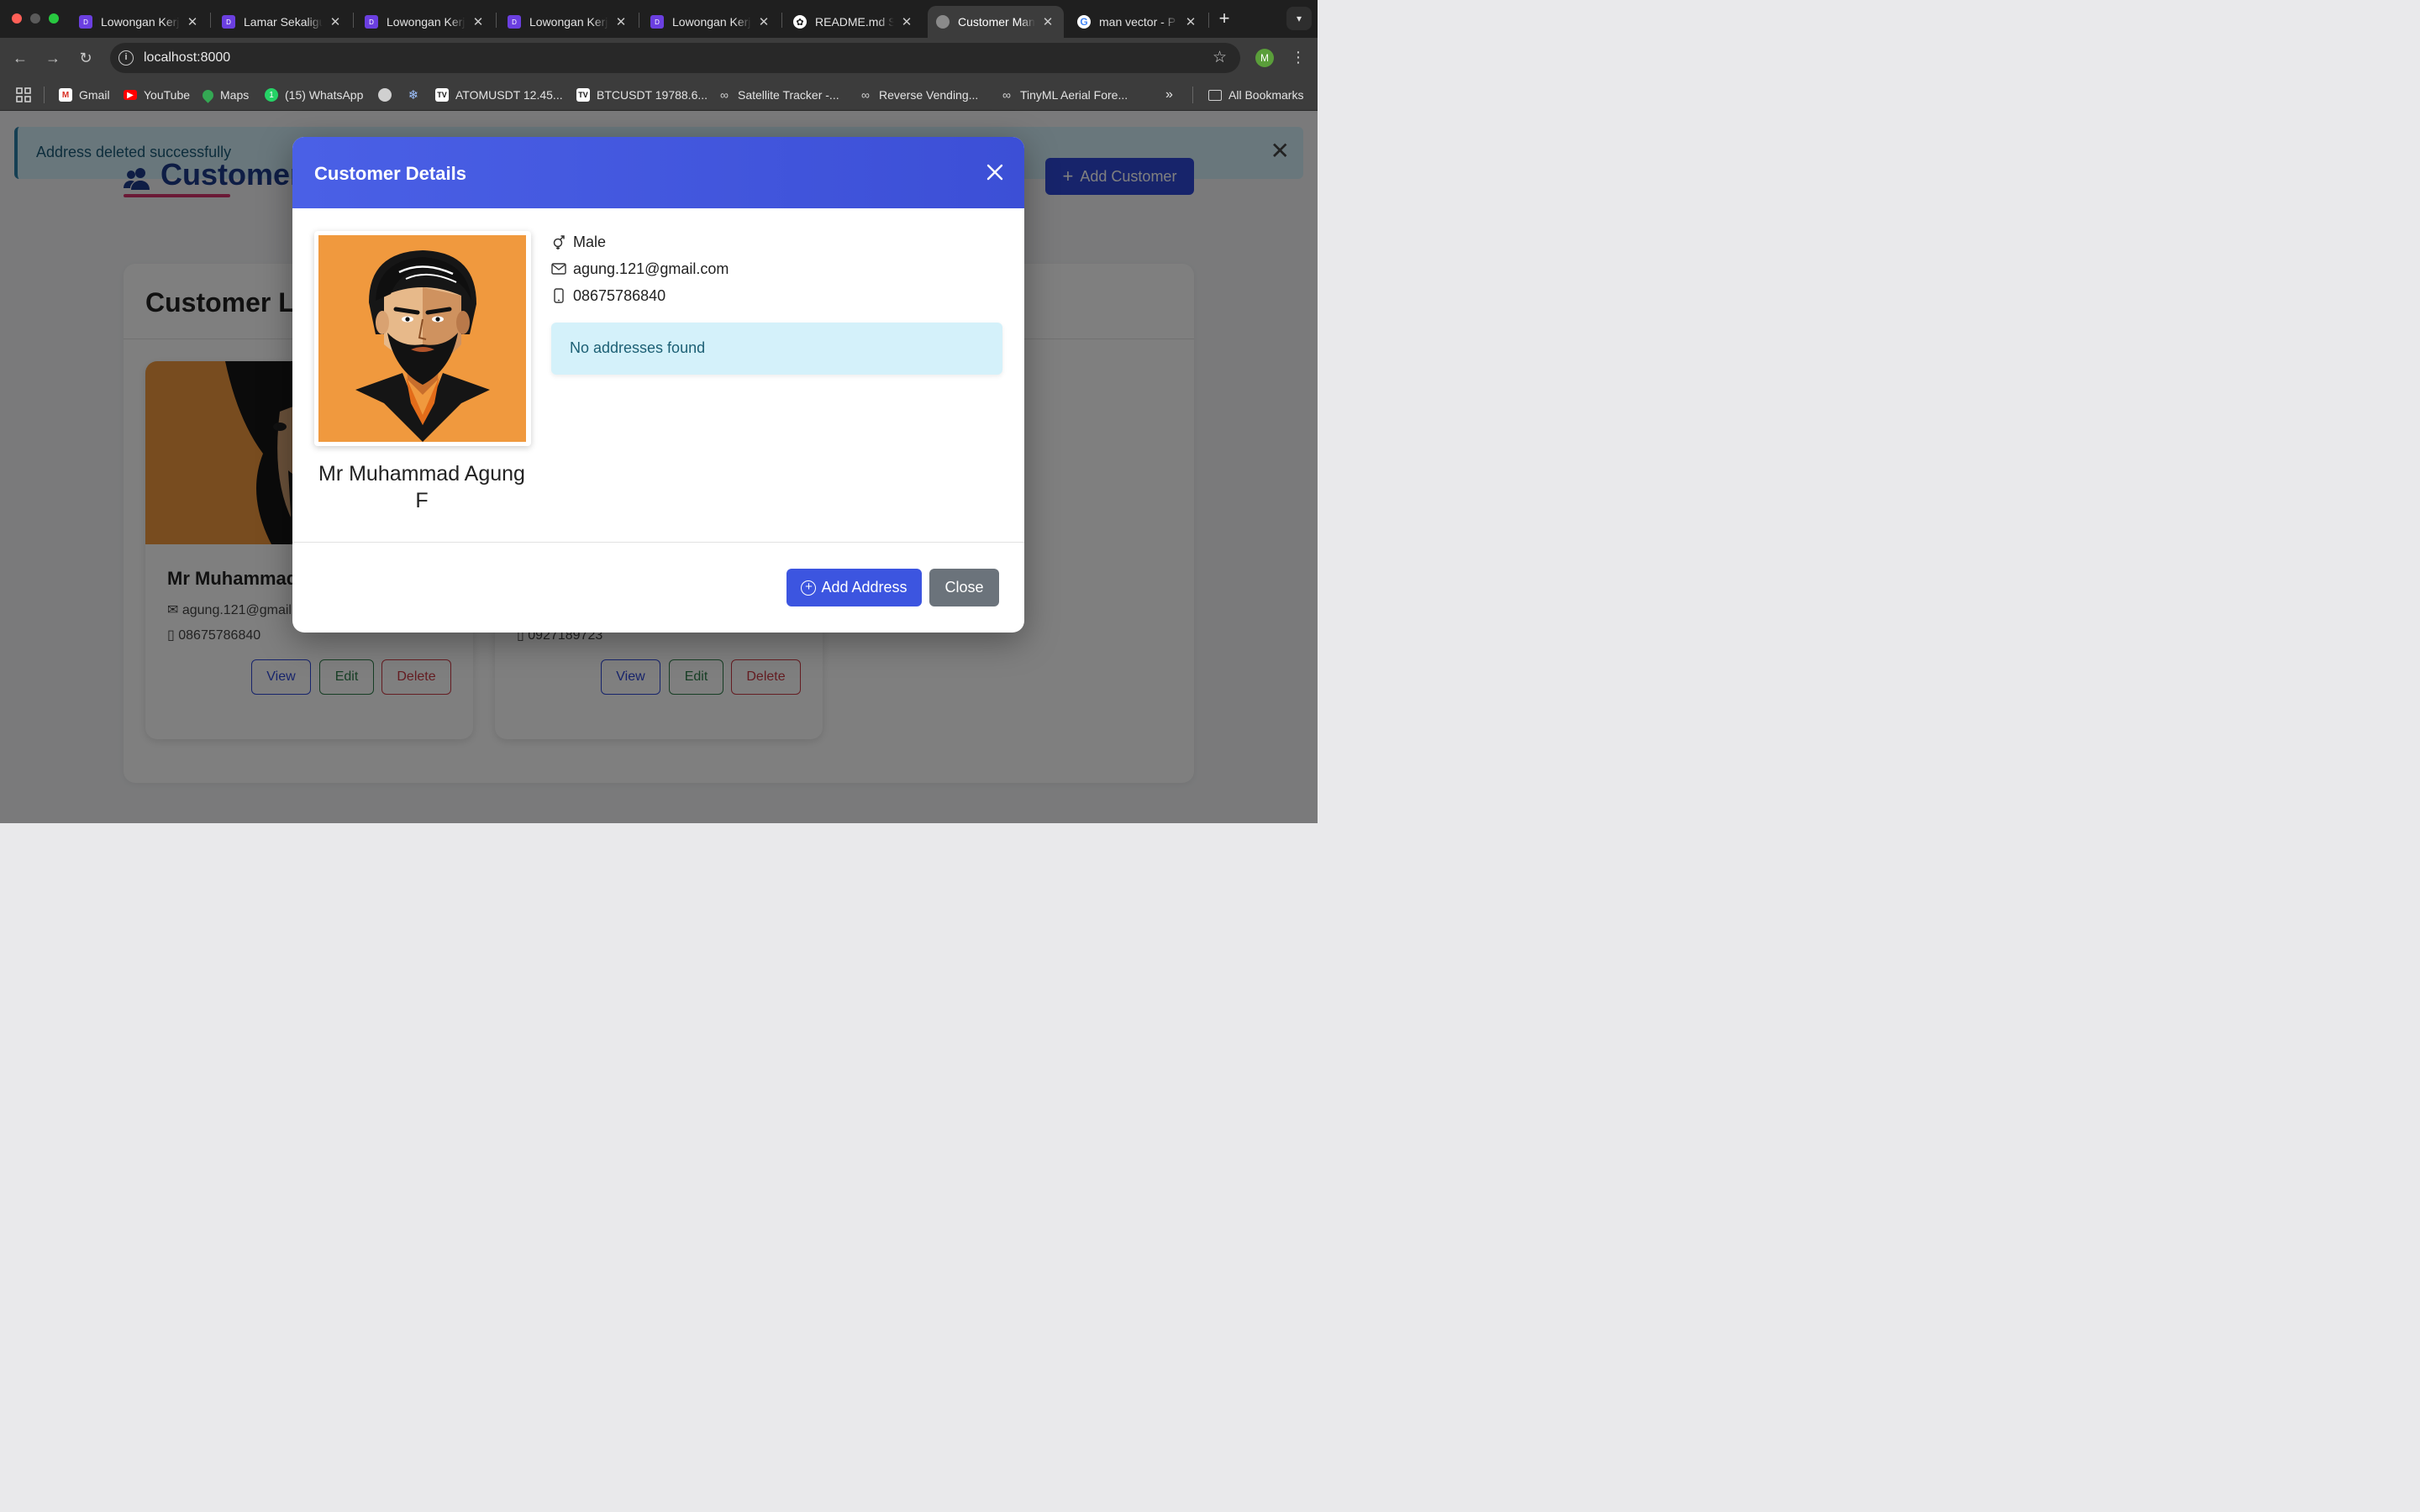 The width and height of the screenshot is (2420, 1512). Describe the element at coordinates (638, 347) in the screenshot. I see `no-addresses-text: No addresses found` at that location.